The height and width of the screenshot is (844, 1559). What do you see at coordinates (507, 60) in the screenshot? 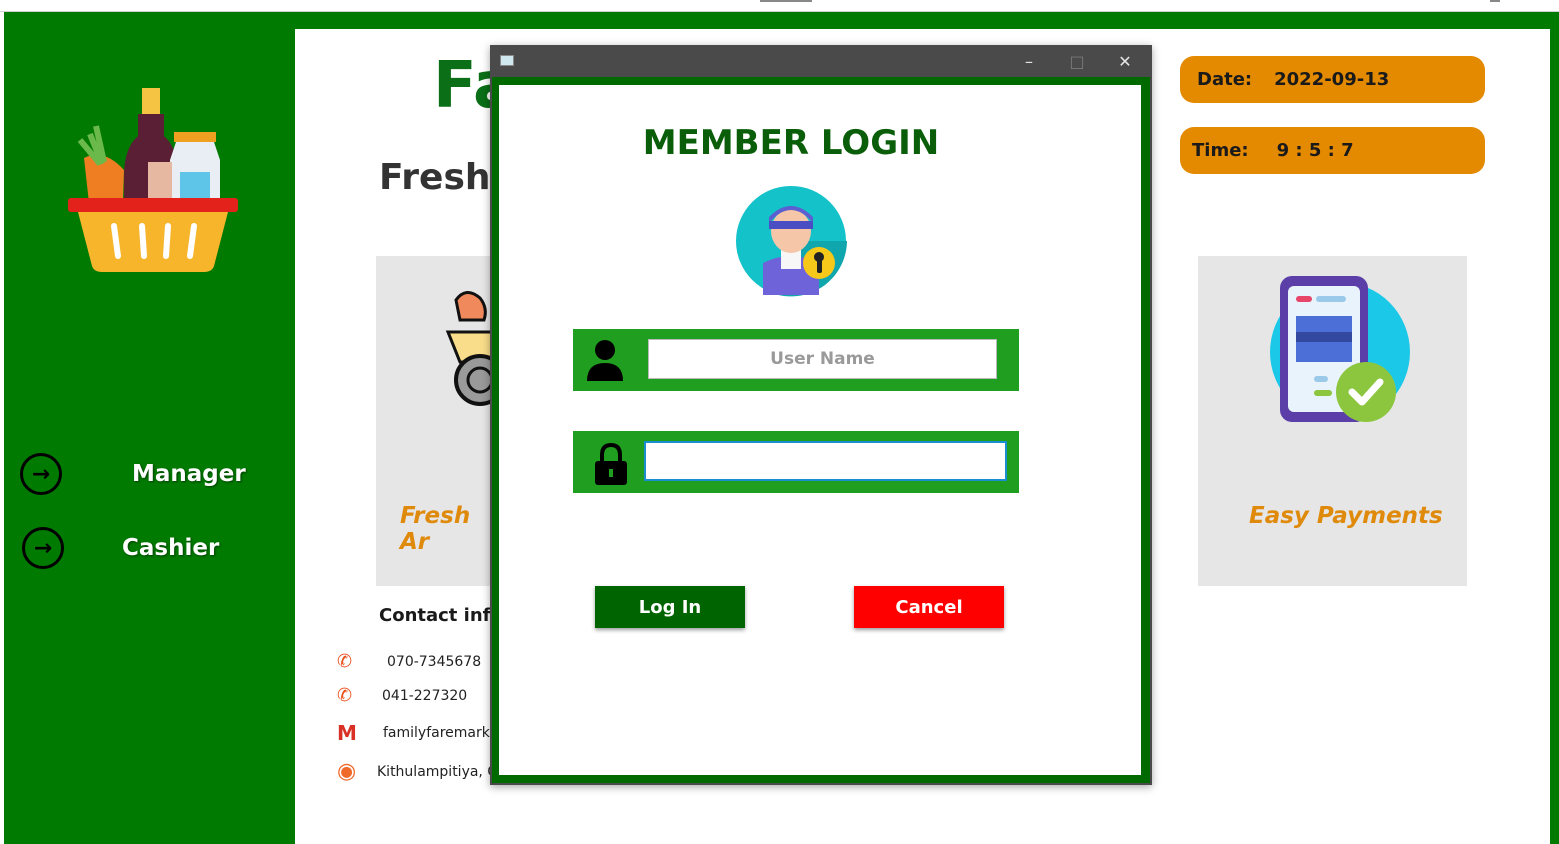
I see `app-window-icon` at bounding box center [507, 60].